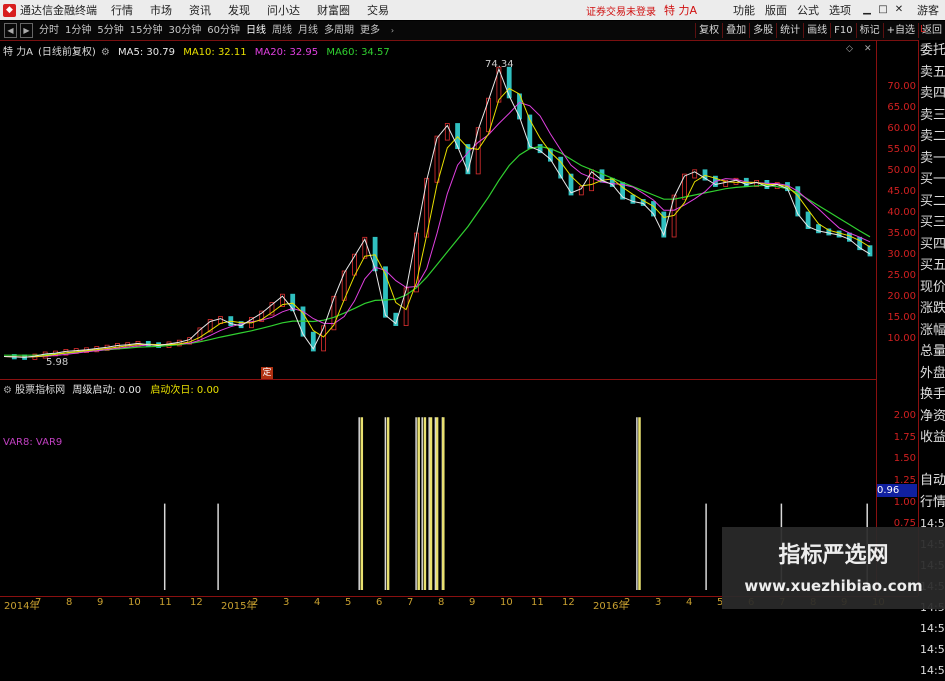 The image size is (945, 681). What do you see at coordinates (105, 52) in the screenshot?
I see `legend-settings-icon: ⚙` at bounding box center [105, 52].